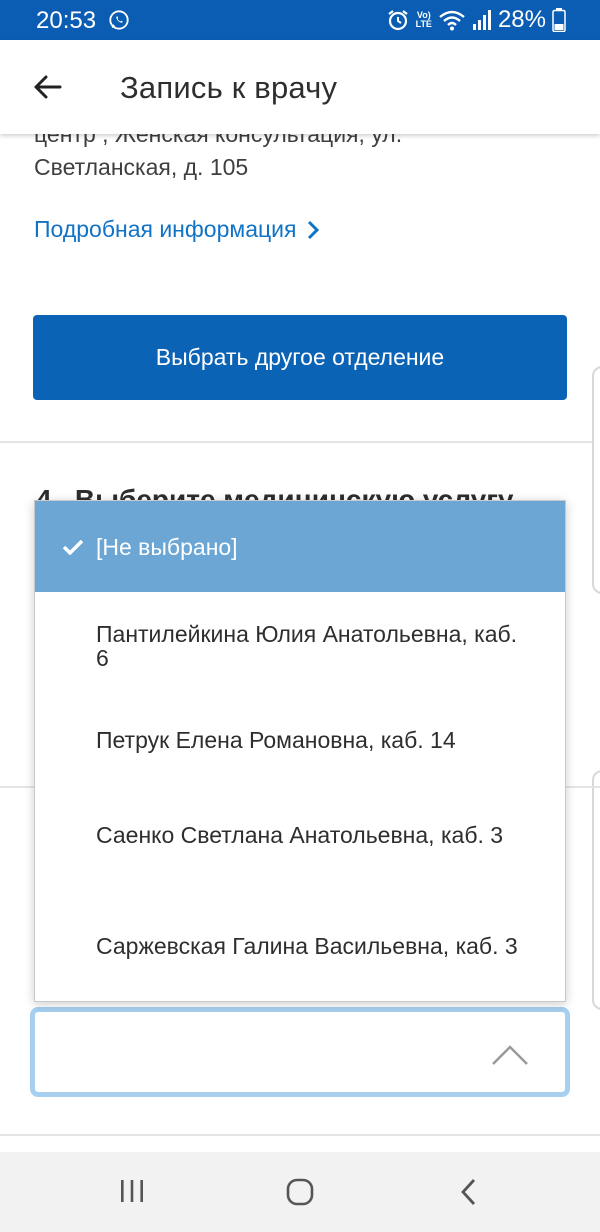  I want to click on system-nav-bar, so click(300, 1192).